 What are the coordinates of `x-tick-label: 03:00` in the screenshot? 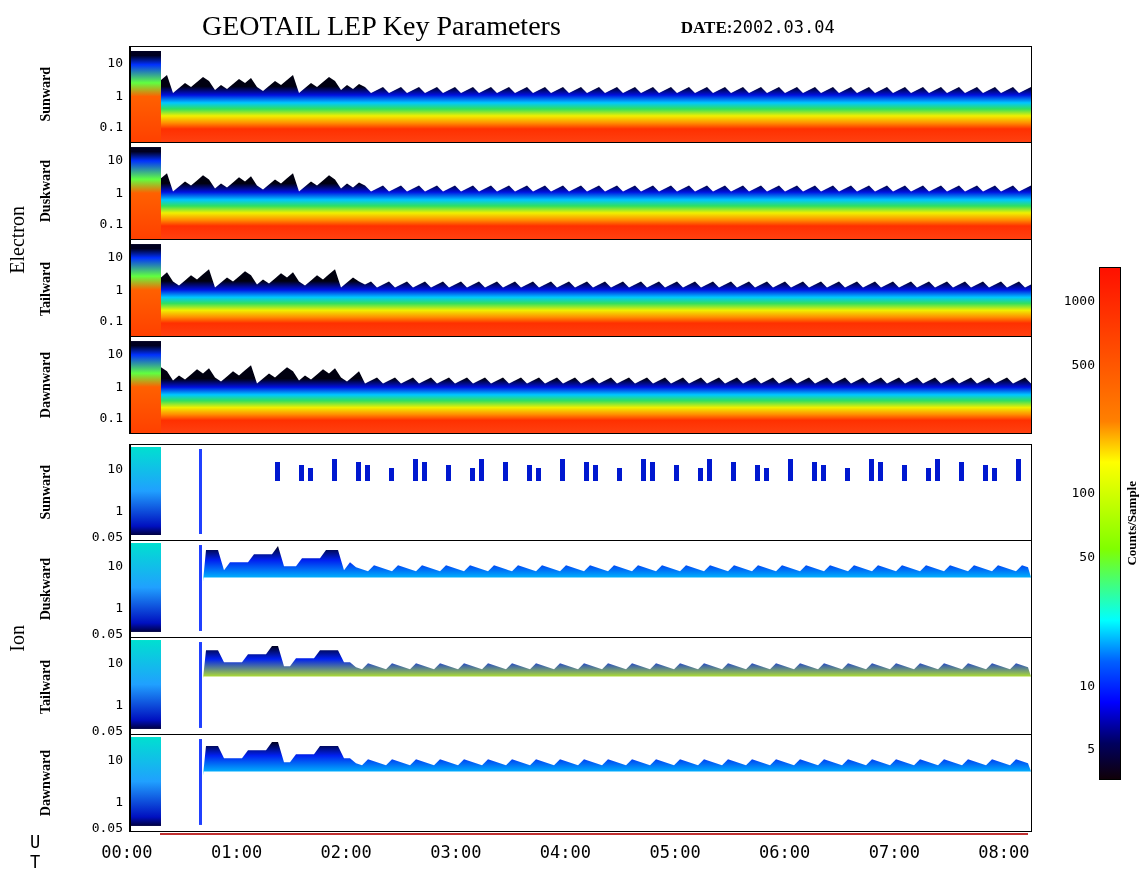 It's located at (456, 852).